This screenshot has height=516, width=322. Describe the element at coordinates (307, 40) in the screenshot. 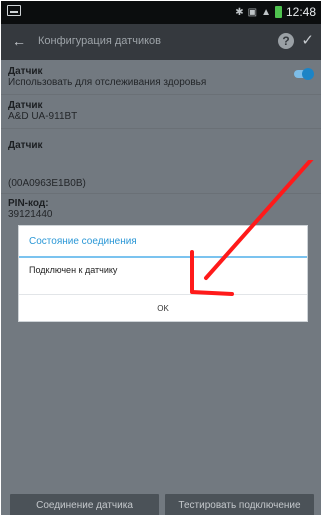

I see `check-icon: ✓` at that location.